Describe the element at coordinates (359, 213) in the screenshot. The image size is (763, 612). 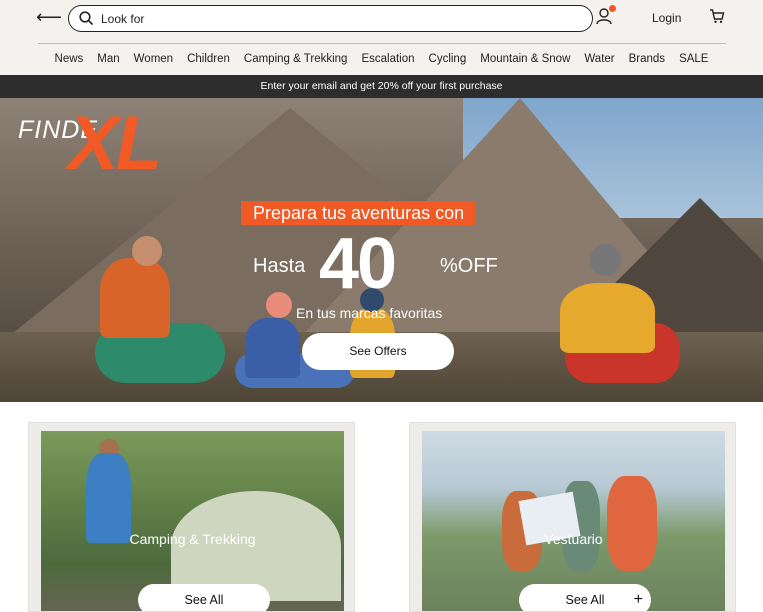
I see `hero-tagline: Prepara tus aventuras con` at that location.